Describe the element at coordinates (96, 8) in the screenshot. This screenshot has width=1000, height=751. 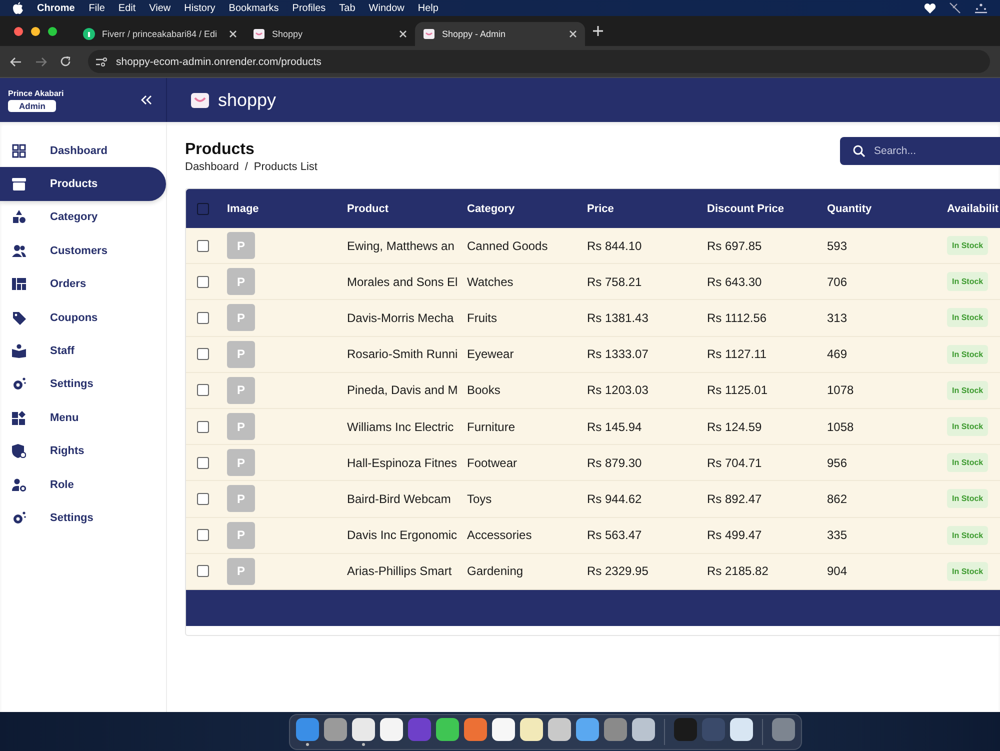
I see `menu-bar-entry: File` at that location.